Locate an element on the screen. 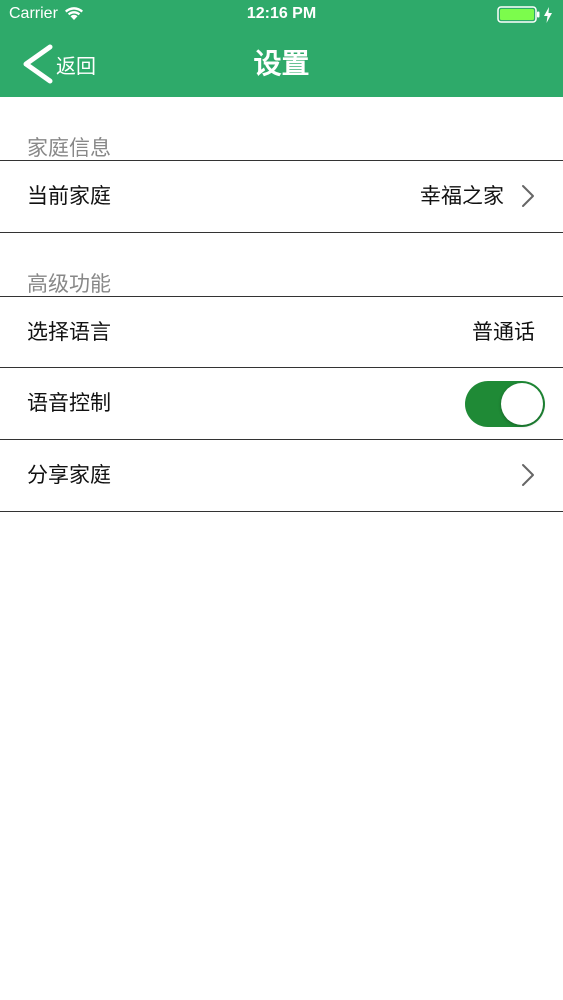  status-bar: Carrier 12:16 PM is located at coordinates (281, 15).